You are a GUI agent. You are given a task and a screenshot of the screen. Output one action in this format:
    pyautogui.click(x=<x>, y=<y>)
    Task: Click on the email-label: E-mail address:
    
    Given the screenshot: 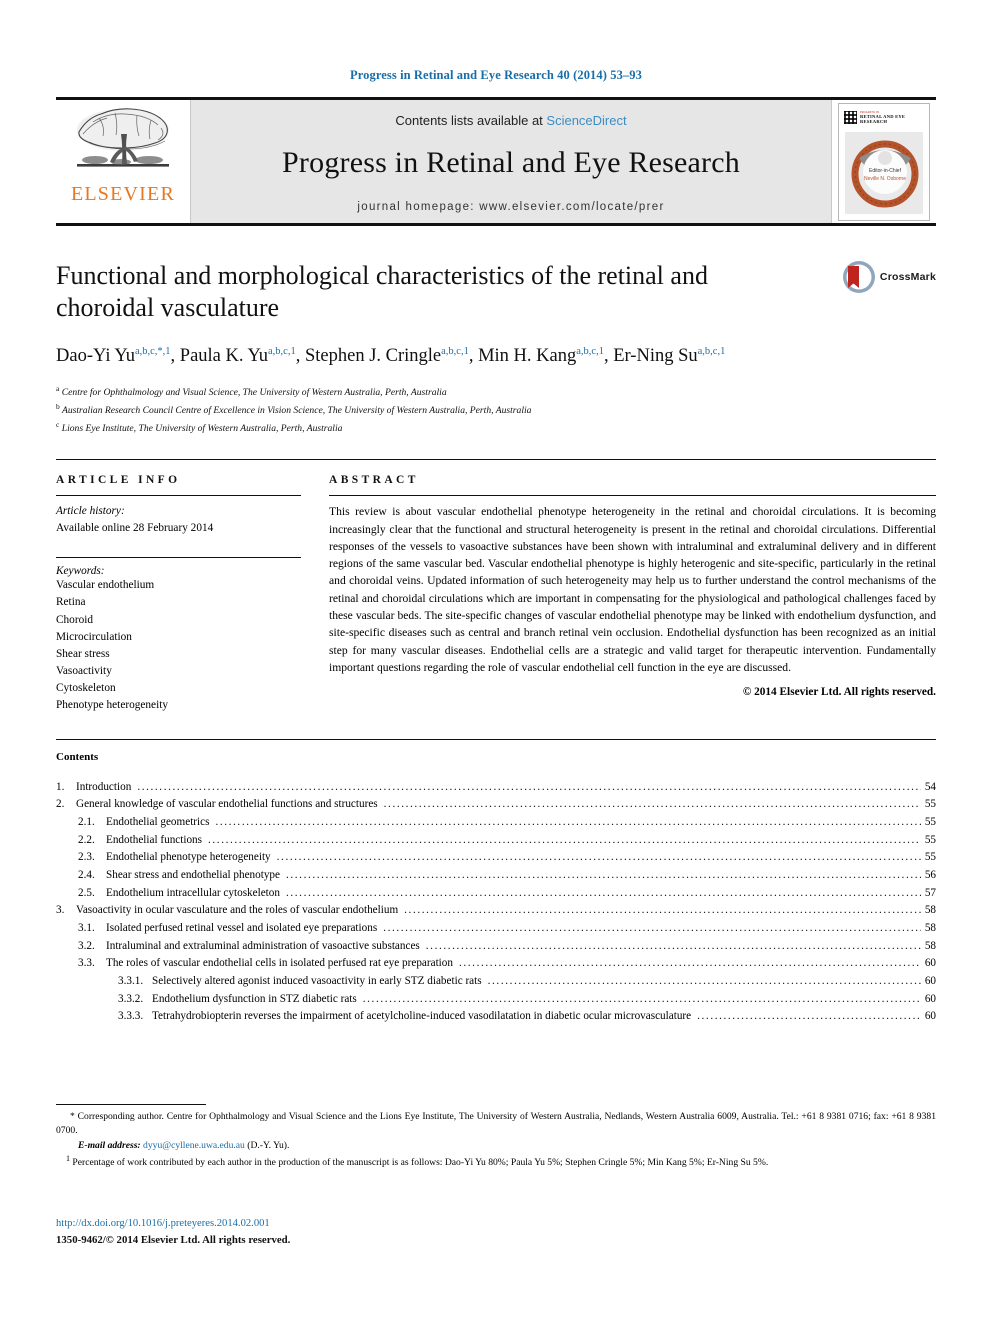 What is the action you would take?
    pyautogui.click(x=109, y=1145)
    